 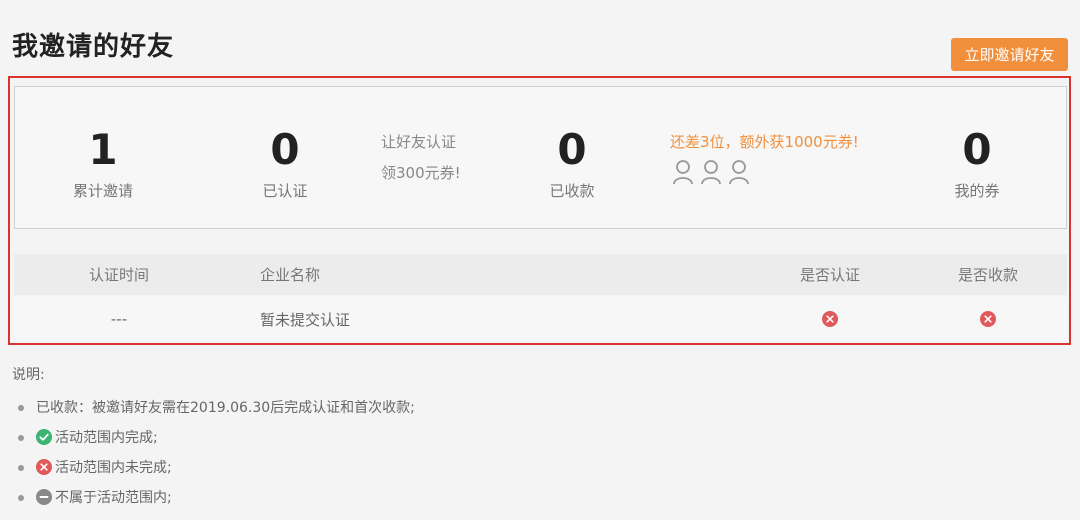 What do you see at coordinates (44, 437) in the screenshot?
I see `check-circle-icon` at bounding box center [44, 437].